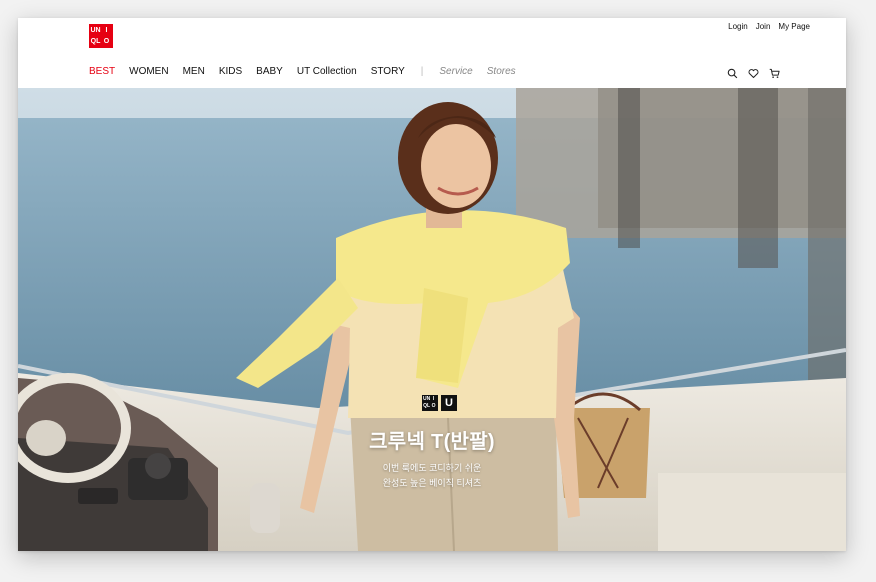 The width and height of the screenshot is (876, 582). Describe the element at coordinates (794, 26) in the screenshot. I see `my-page-link: My Page` at that location.